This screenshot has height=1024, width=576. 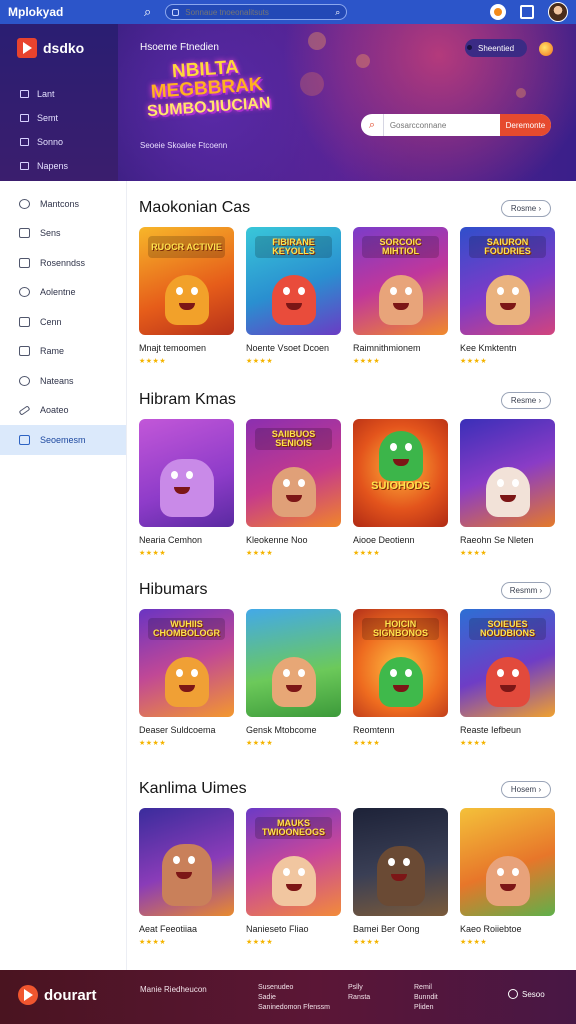 What do you see at coordinates (63, 204) in the screenshot?
I see `sidebar-item-mantcons: Mantcons` at bounding box center [63, 204].